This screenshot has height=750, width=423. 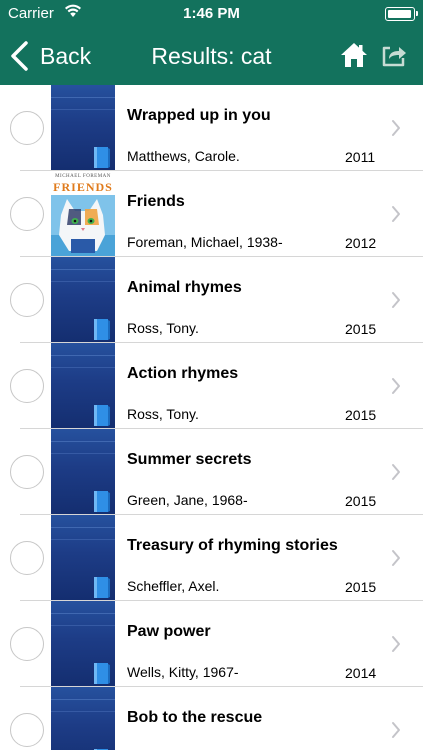 I want to click on result-author: Green, Jane, 1968-, so click(x=187, y=500).